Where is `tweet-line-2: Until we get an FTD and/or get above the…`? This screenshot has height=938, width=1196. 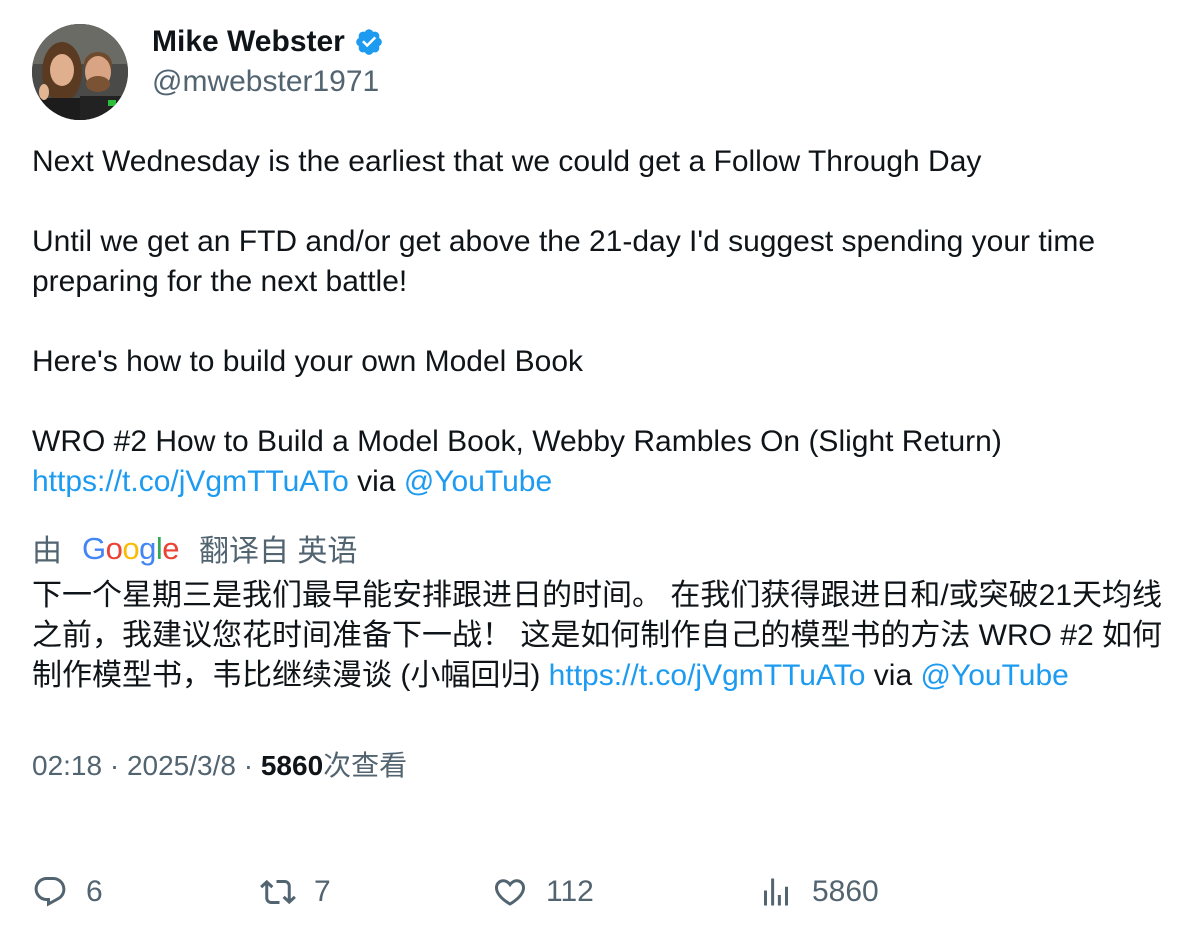
tweet-line-2: Until we get an FTD and/or get above the… is located at coordinates (564, 261).